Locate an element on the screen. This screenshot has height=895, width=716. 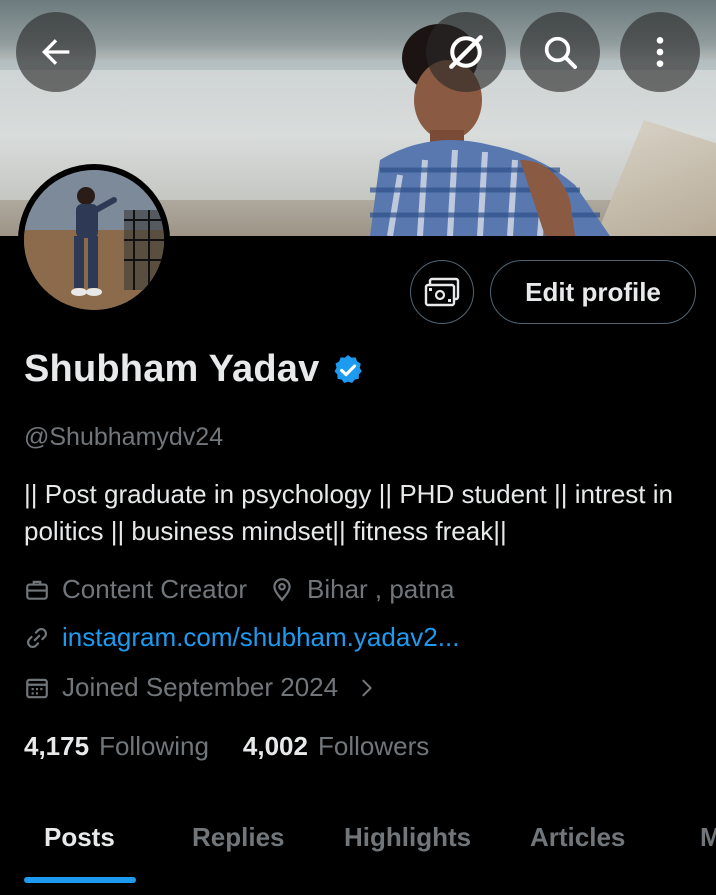
profile-joined-date: Joined September 2024 is located at coordinates (200, 687).